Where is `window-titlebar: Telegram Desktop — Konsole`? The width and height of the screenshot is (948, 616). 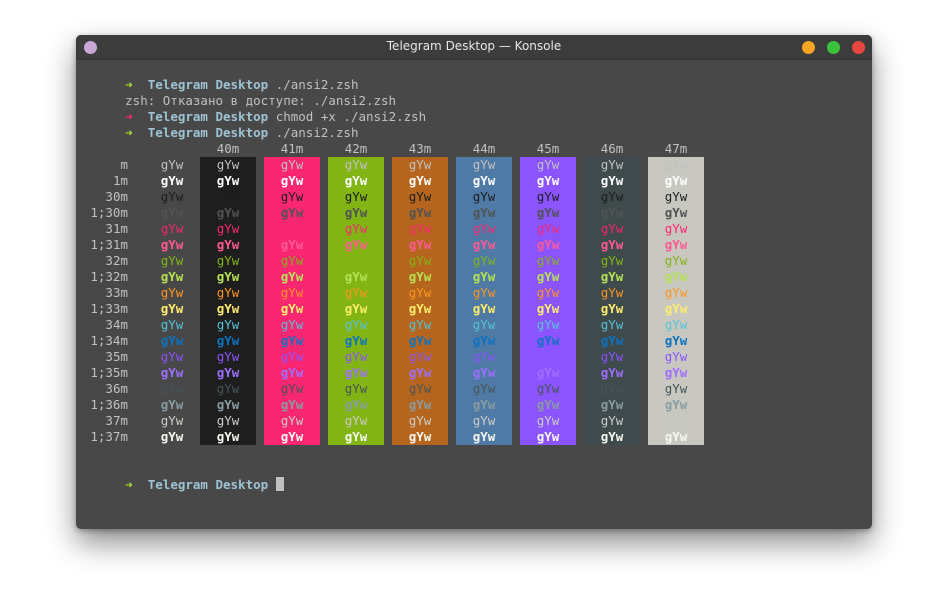
window-titlebar: Telegram Desktop — Konsole is located at coordinates (474, 47).